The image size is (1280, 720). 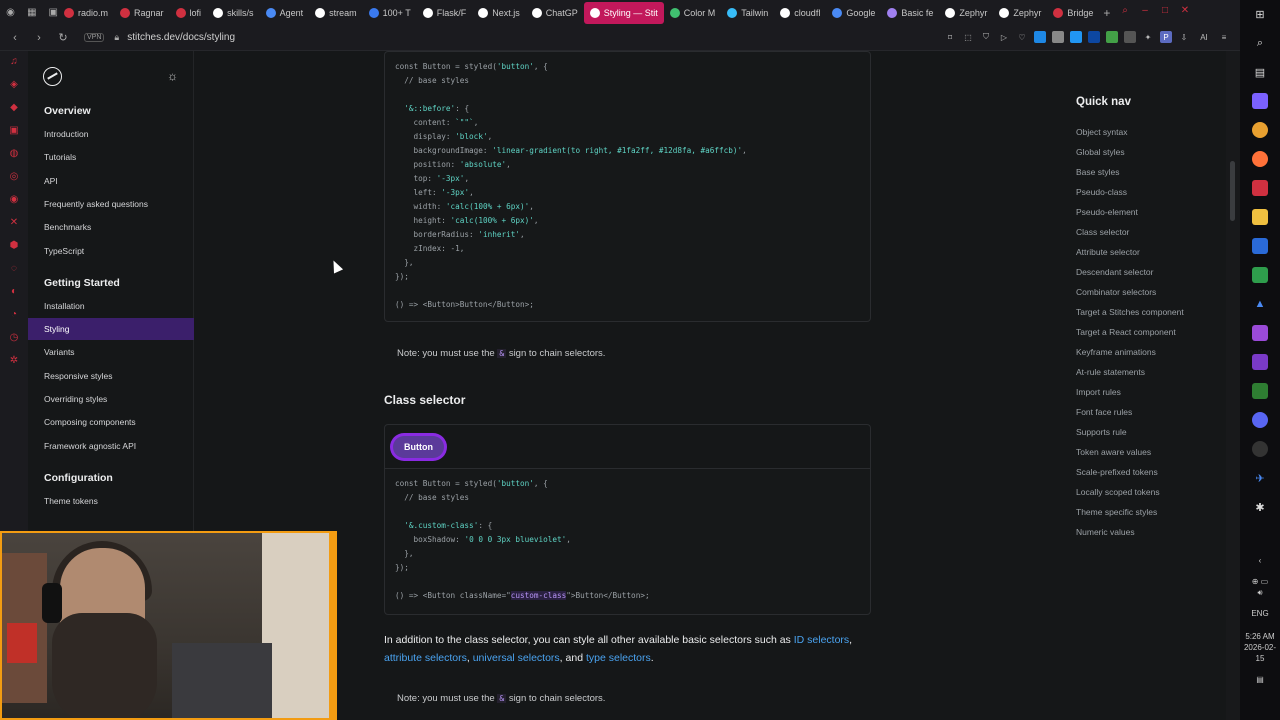 I want to click on quick-nav-item: Numeric values, so click(x=1105, y=532).